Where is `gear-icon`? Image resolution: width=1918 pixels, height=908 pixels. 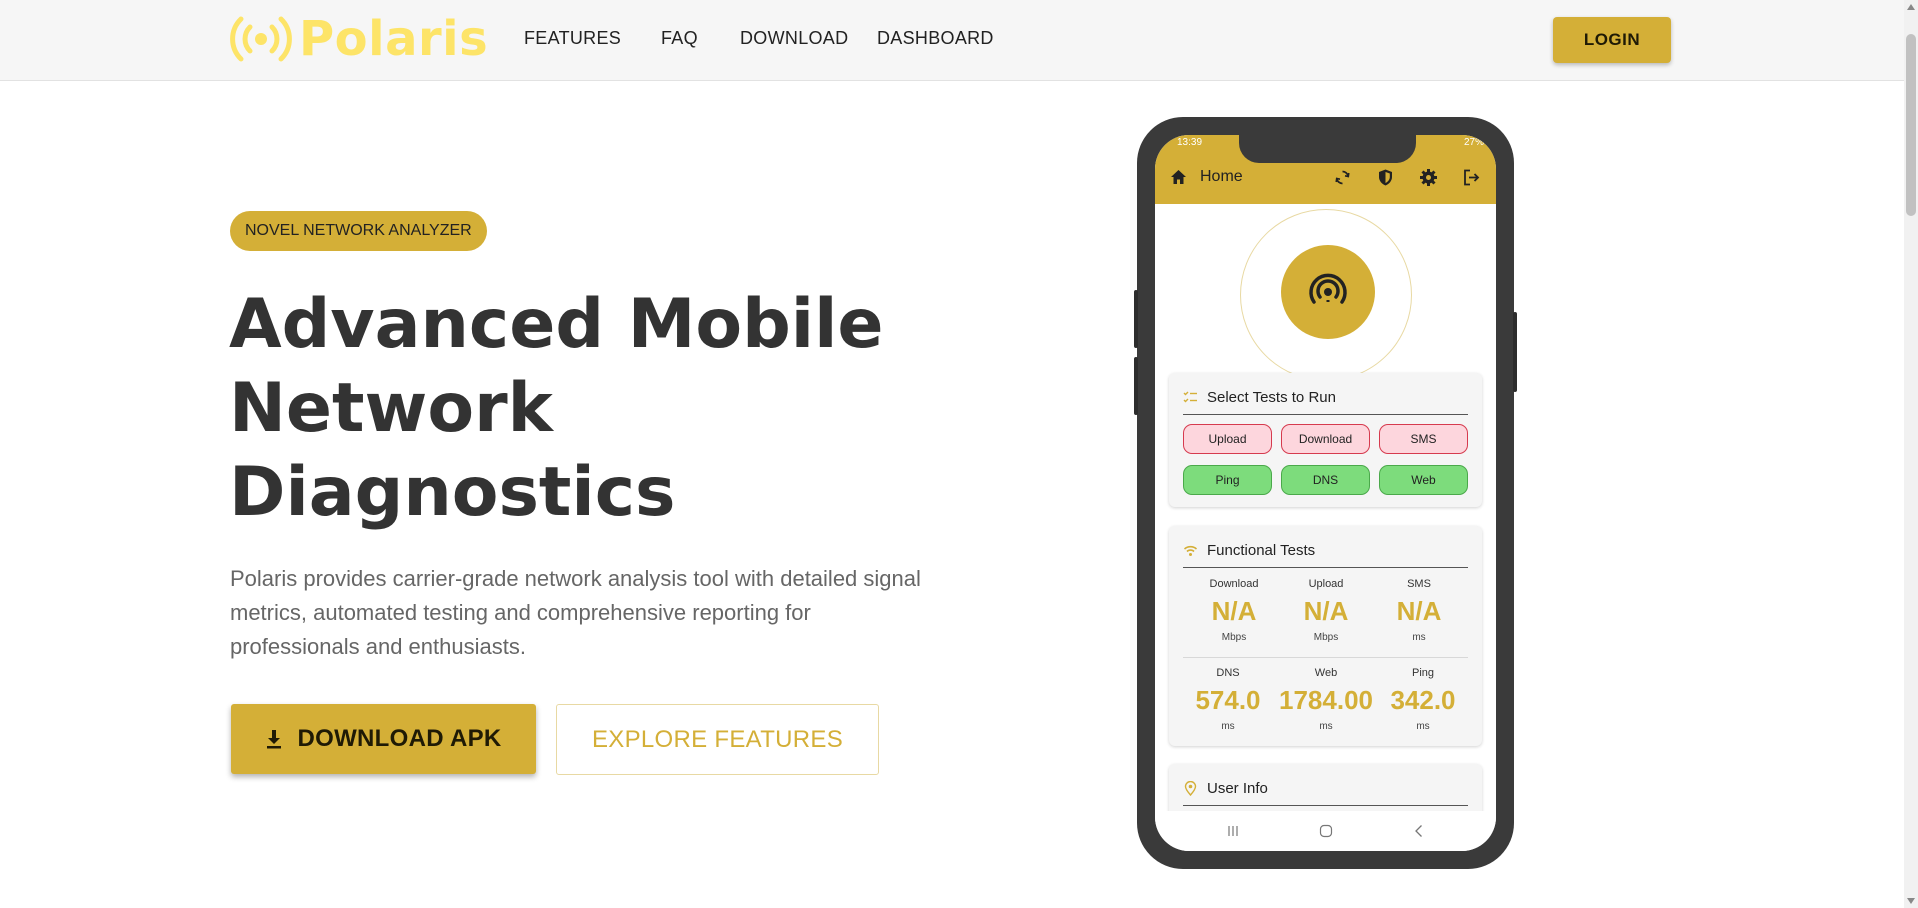 gear-icon is located at coordinates (1428, 177).